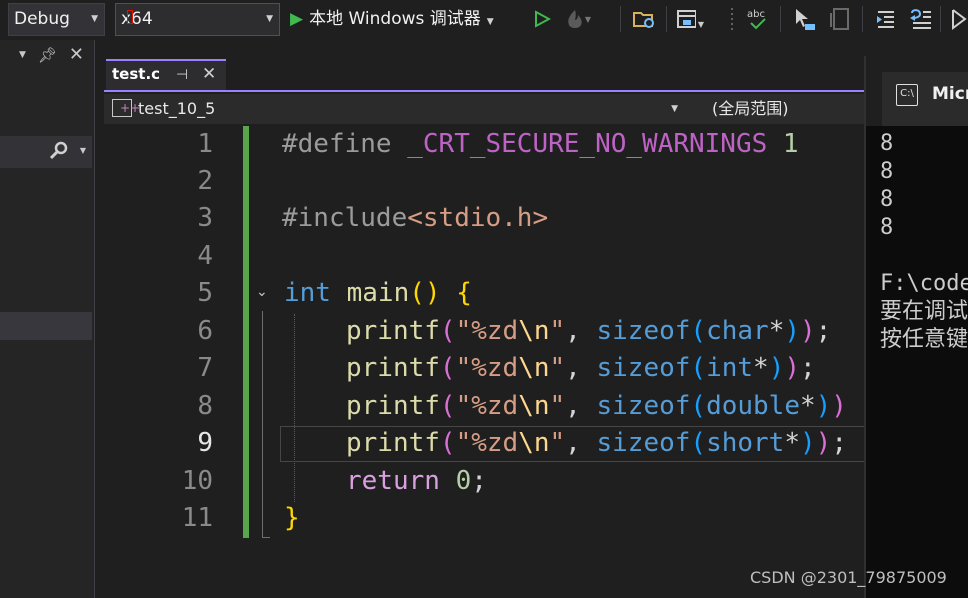  What do you see at coordinates (534, 443) in the screenshot?
I see `token: \n` at bounding box center [534, 443].